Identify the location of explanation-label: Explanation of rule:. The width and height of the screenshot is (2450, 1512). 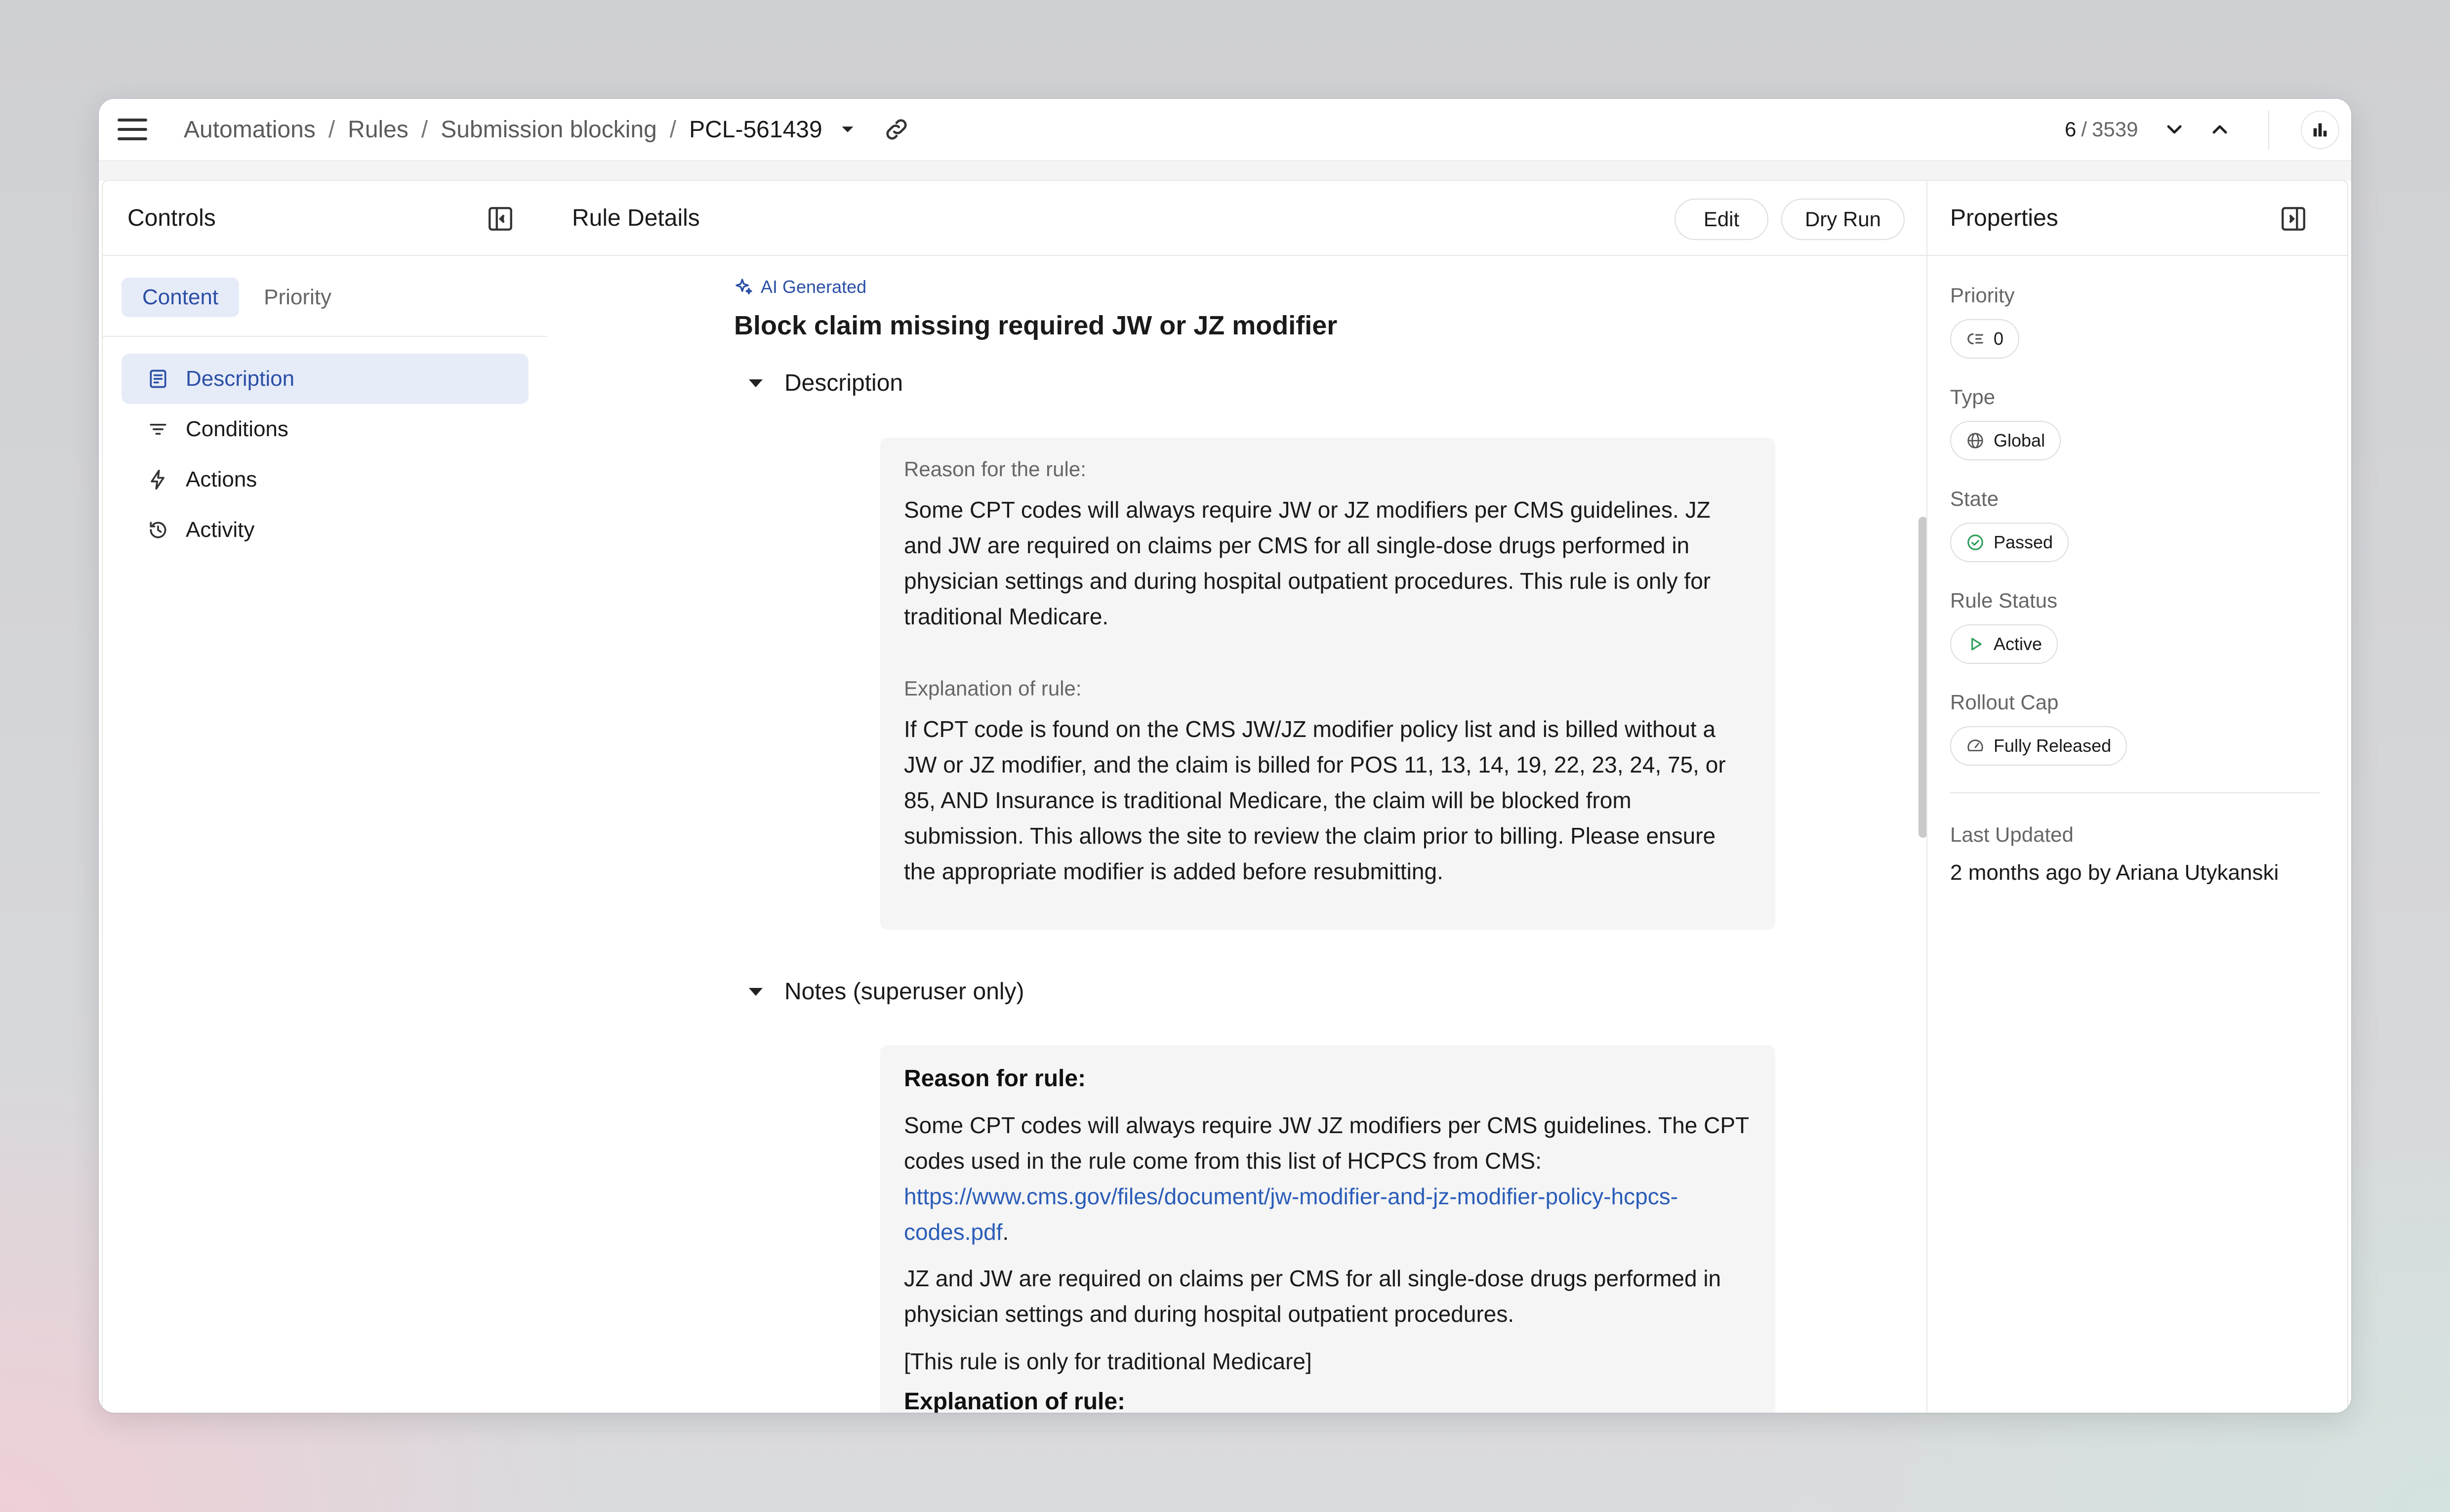
(993, 688).